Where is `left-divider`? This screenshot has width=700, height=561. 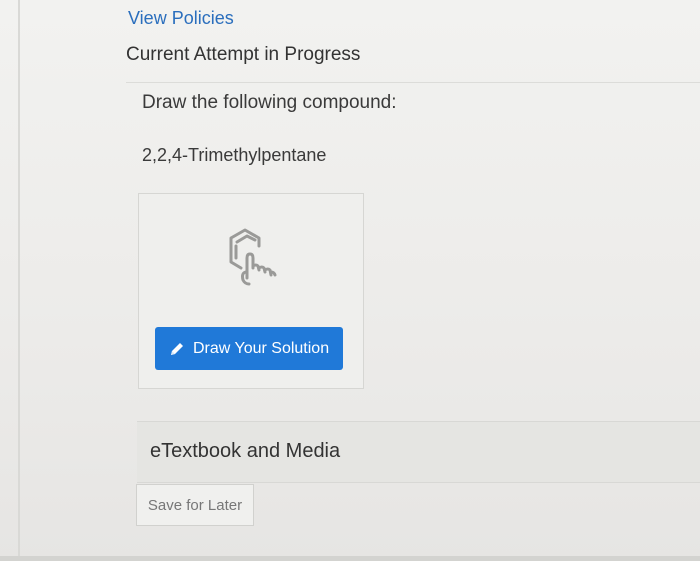 left-divider is located at coordinates (19, 280).